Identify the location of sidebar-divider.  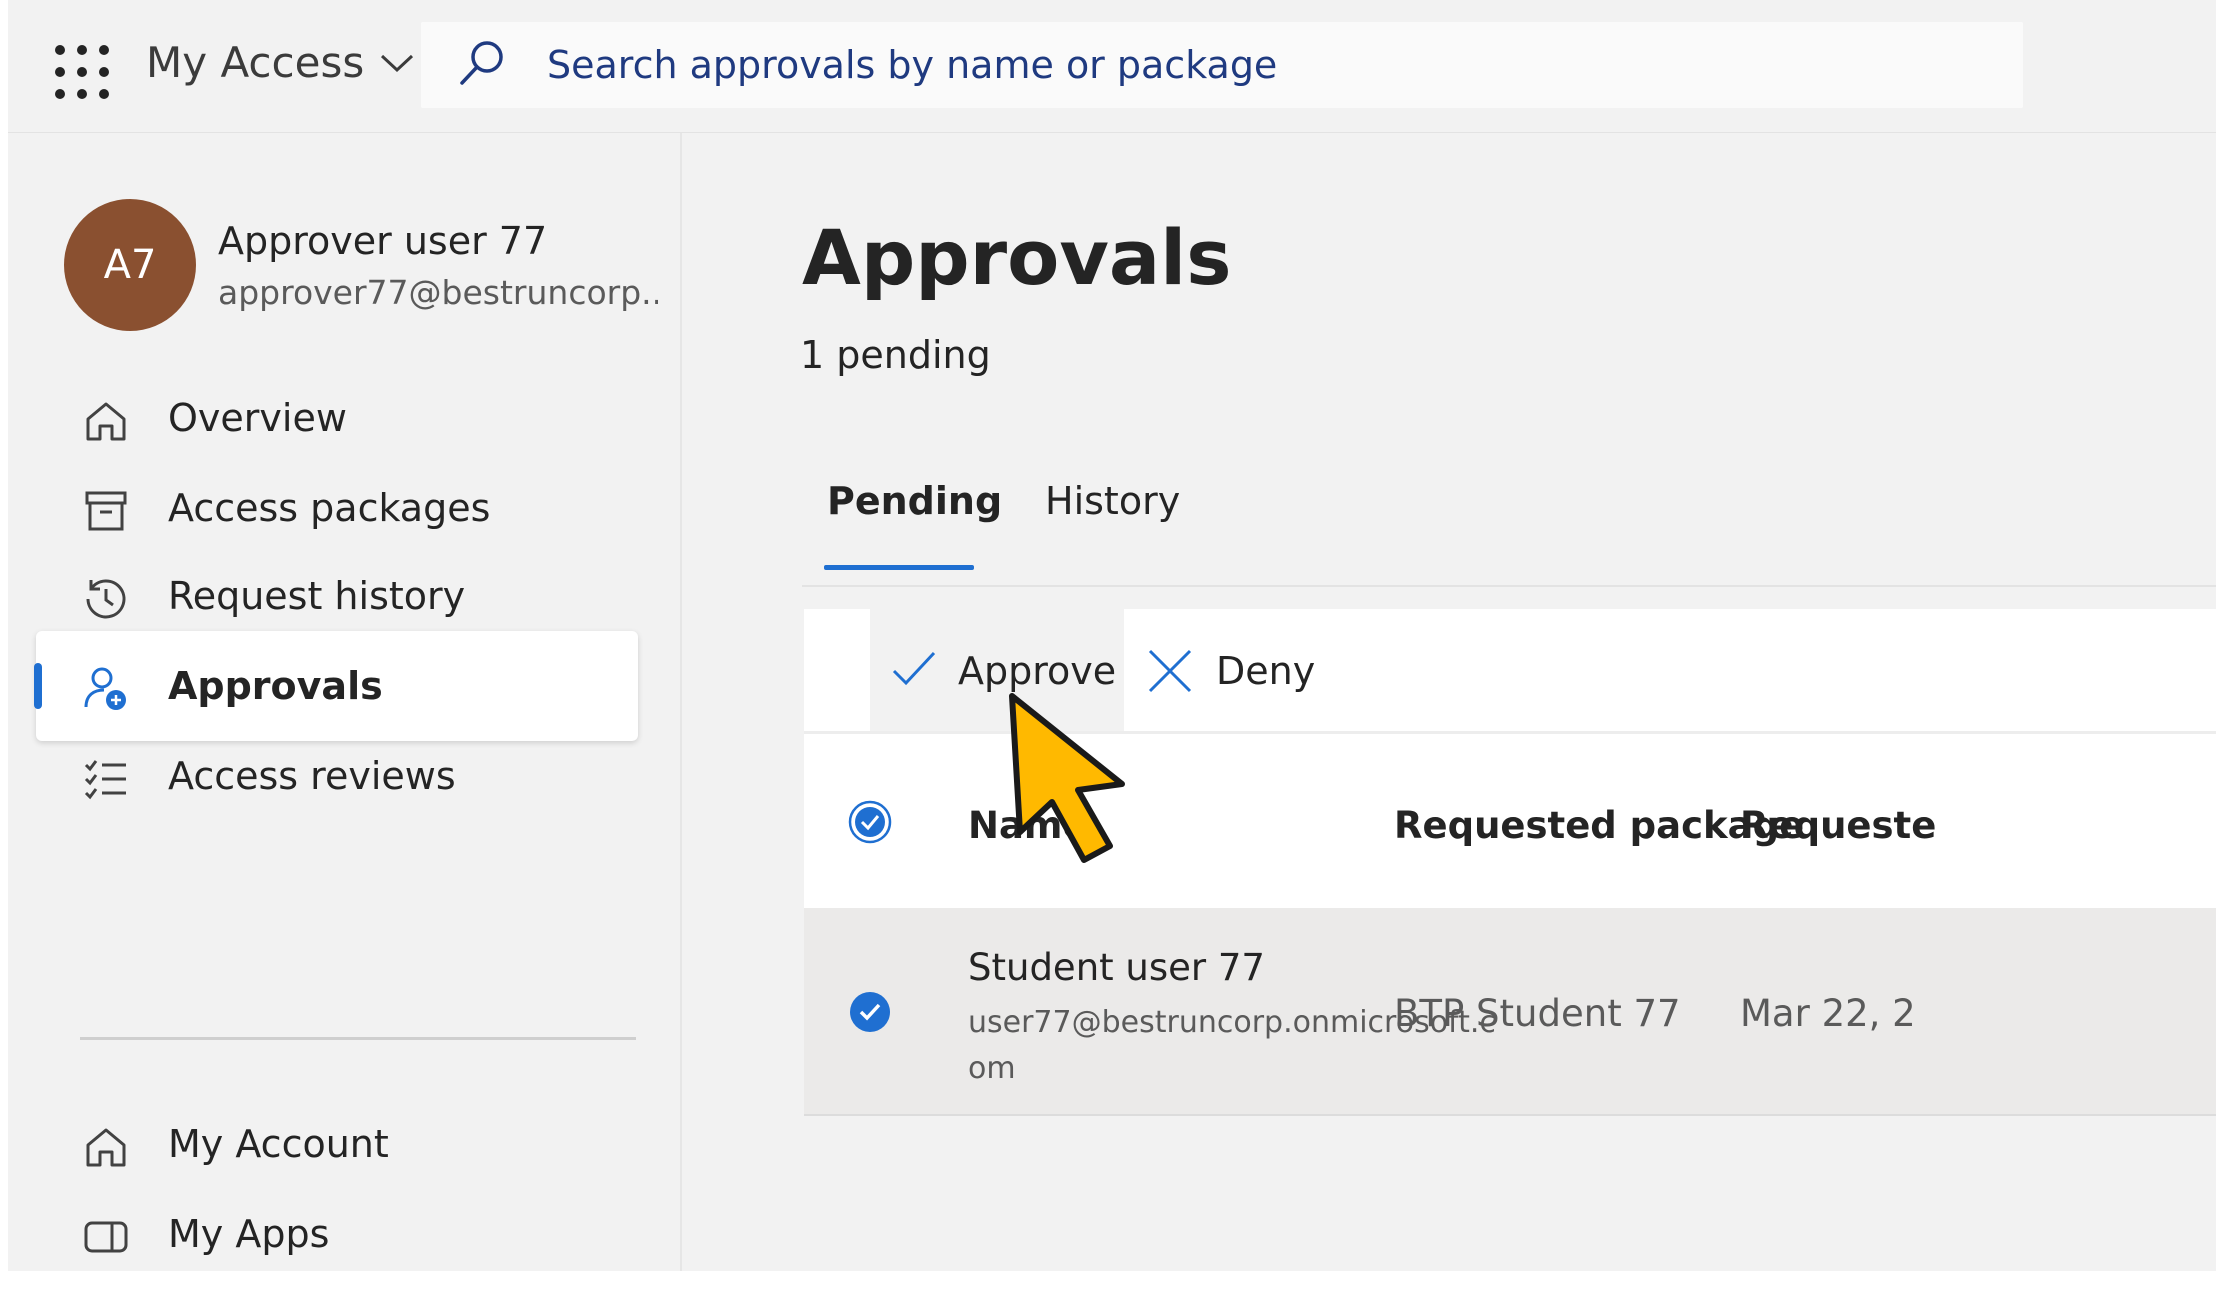
(358, 1038).